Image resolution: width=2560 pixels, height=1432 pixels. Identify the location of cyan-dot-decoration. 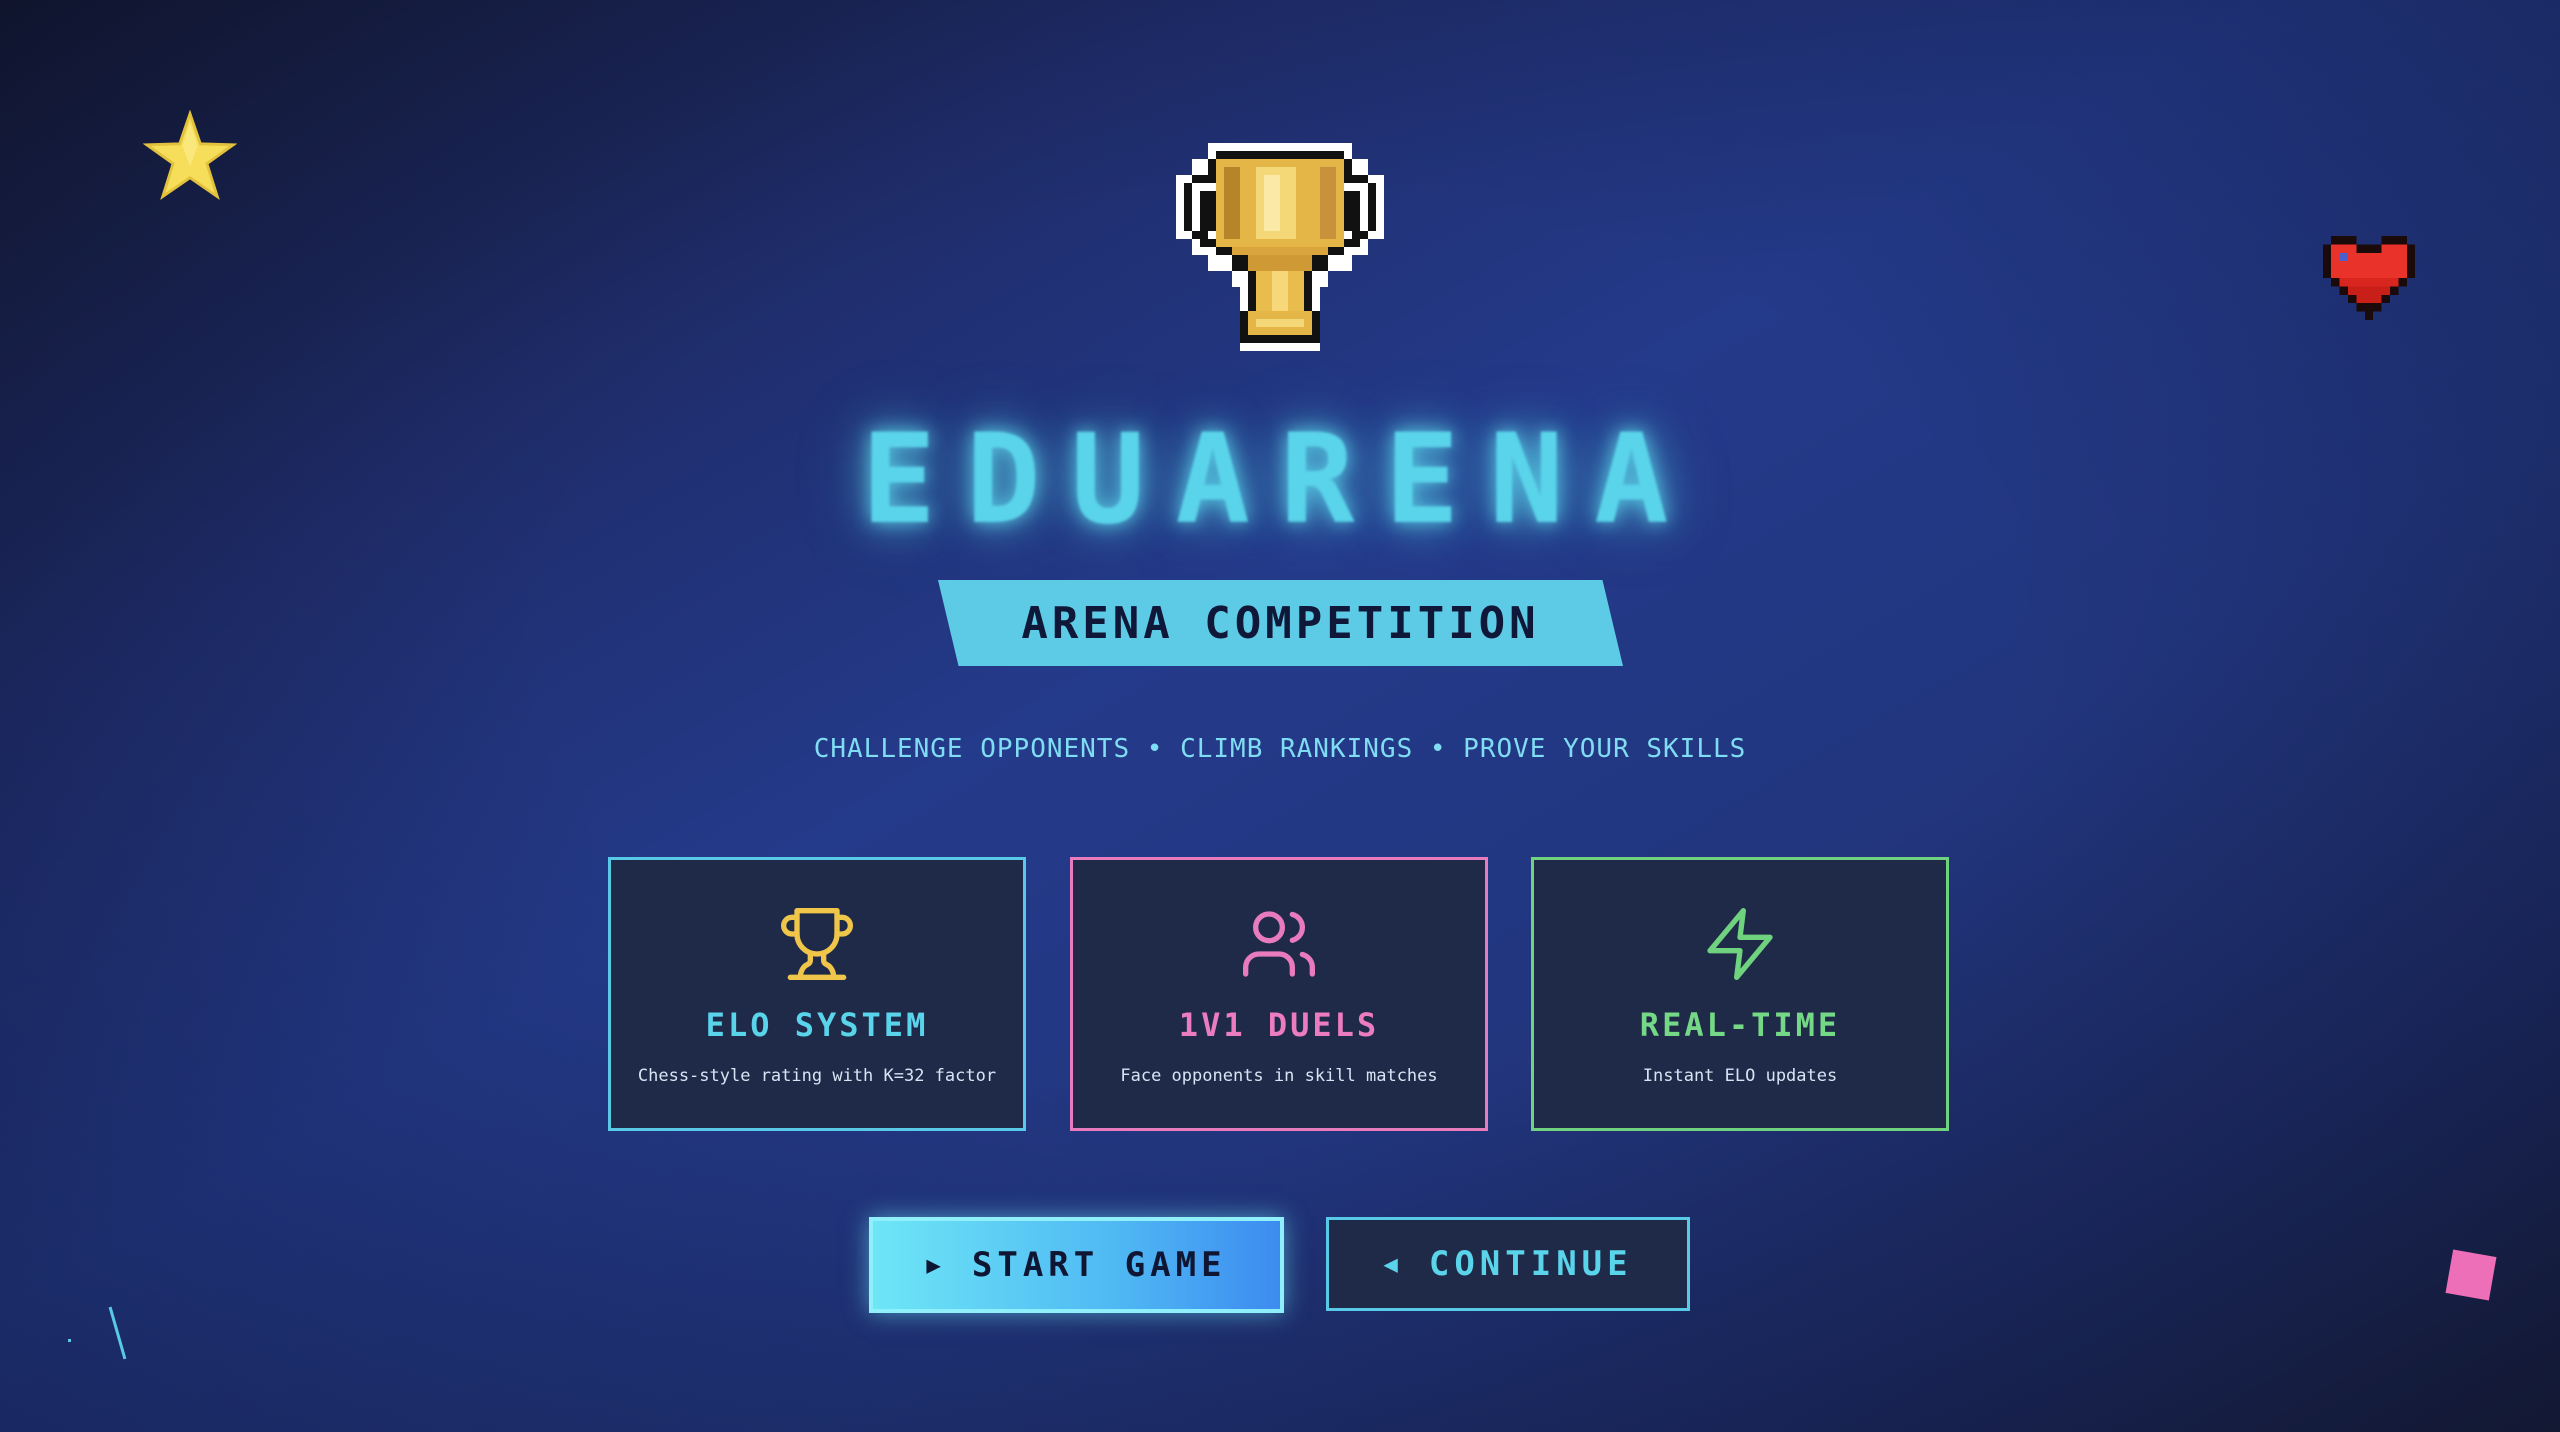
(69, 1340).